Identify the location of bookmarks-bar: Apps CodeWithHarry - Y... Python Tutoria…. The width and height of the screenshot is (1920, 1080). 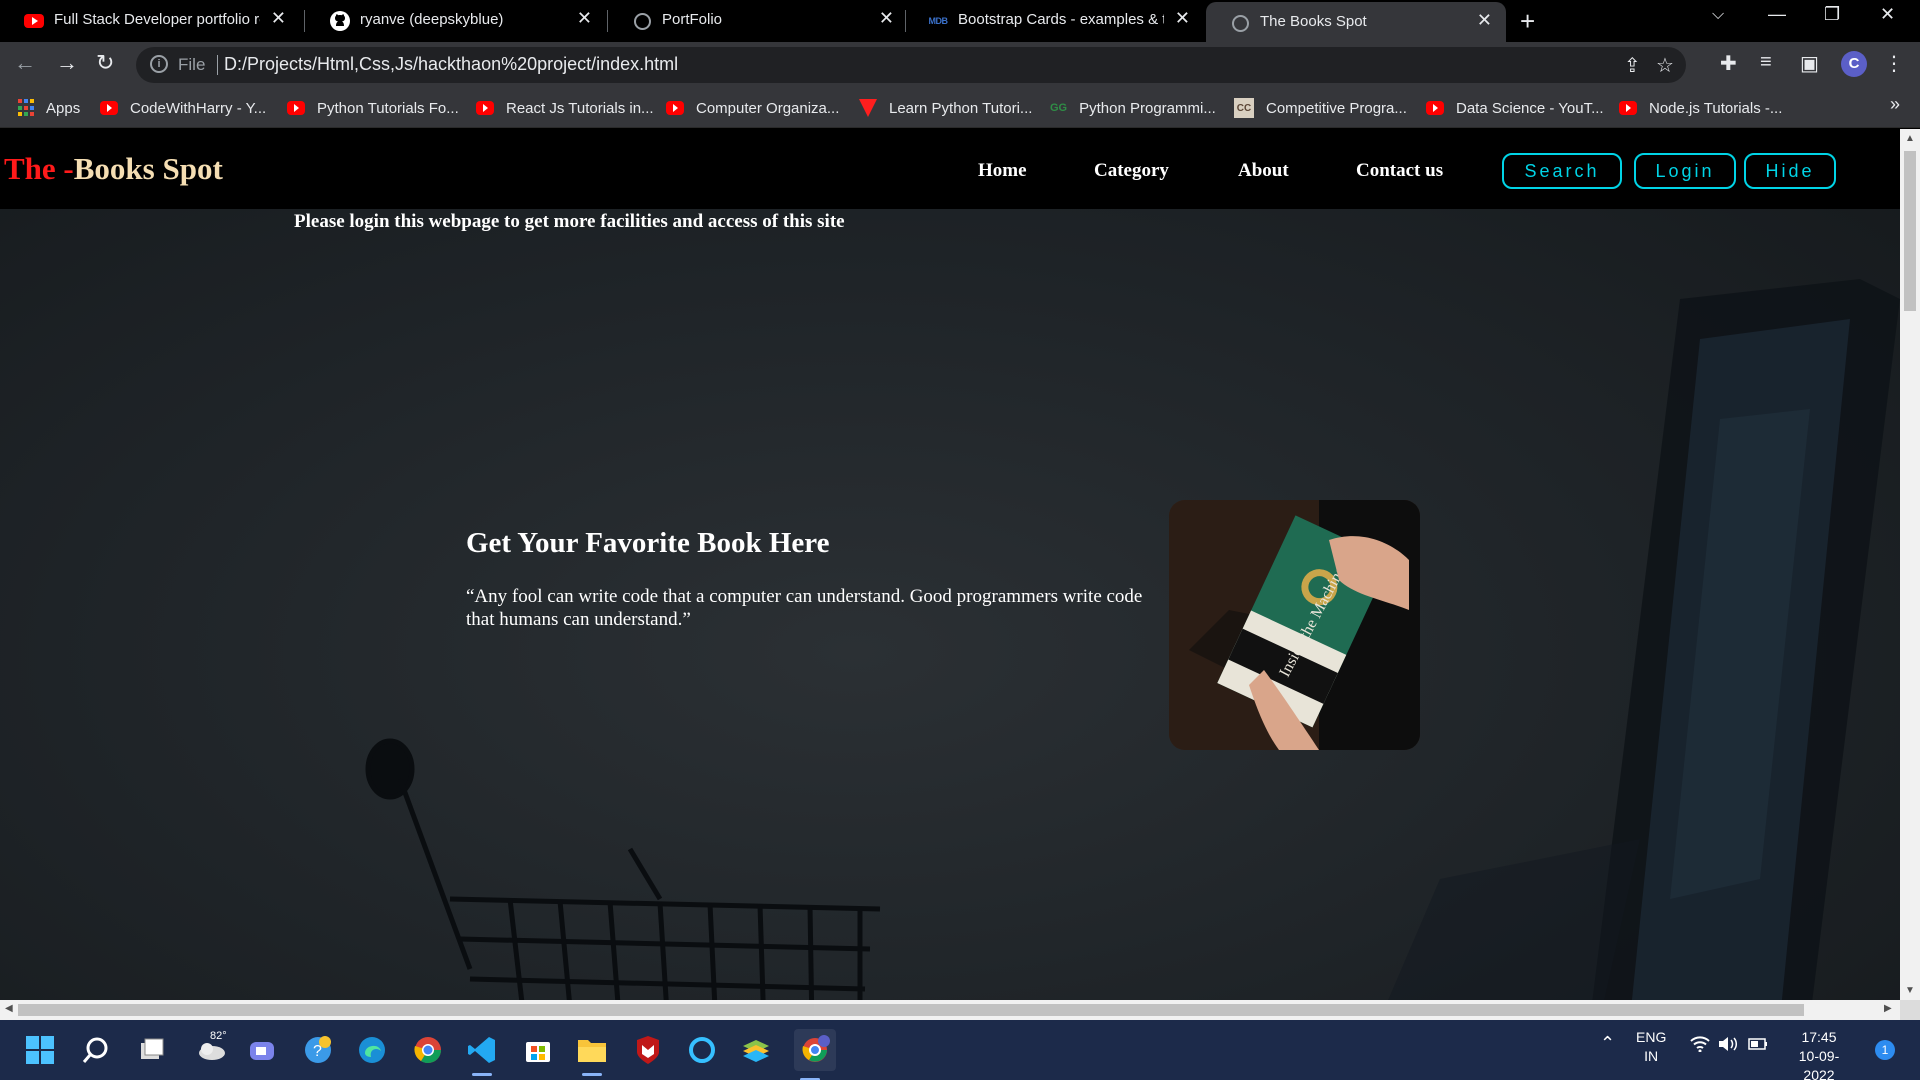
(960, 108).